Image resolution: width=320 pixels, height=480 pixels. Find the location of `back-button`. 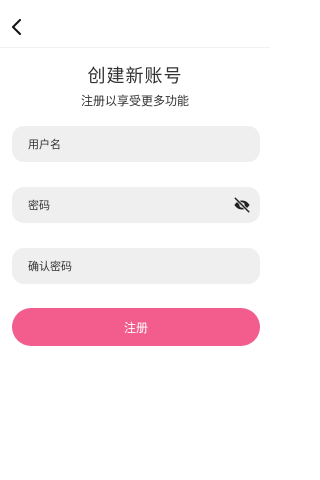

back-button is located at coordinates (17, 27).